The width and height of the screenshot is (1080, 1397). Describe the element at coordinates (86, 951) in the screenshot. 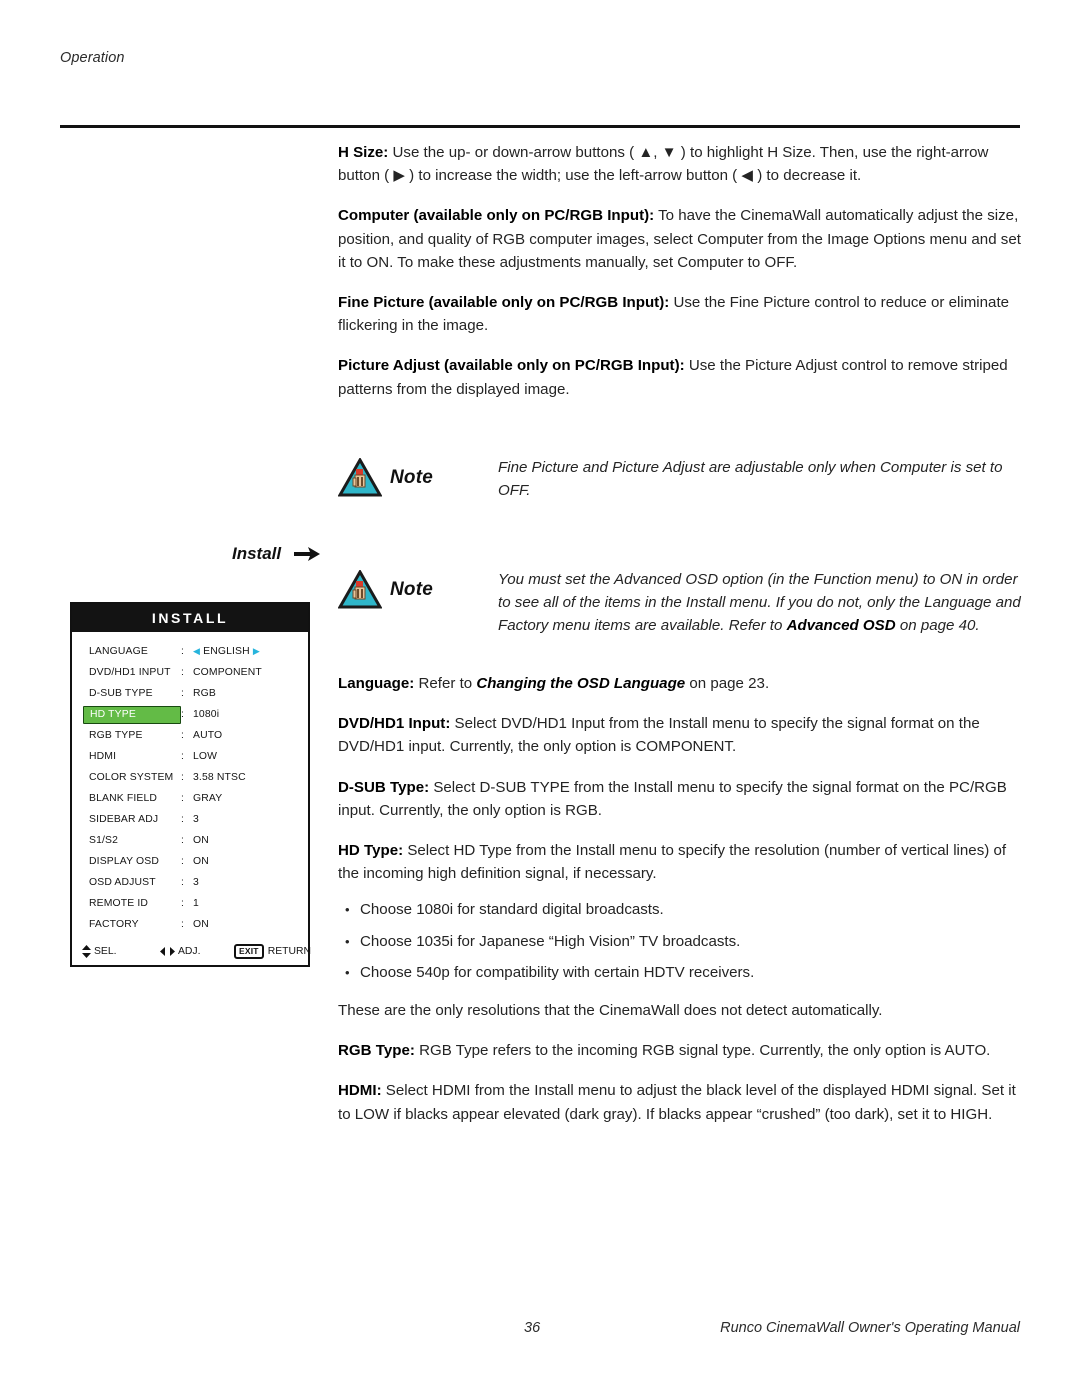

I see `up-down-arrow-icon` at that location.